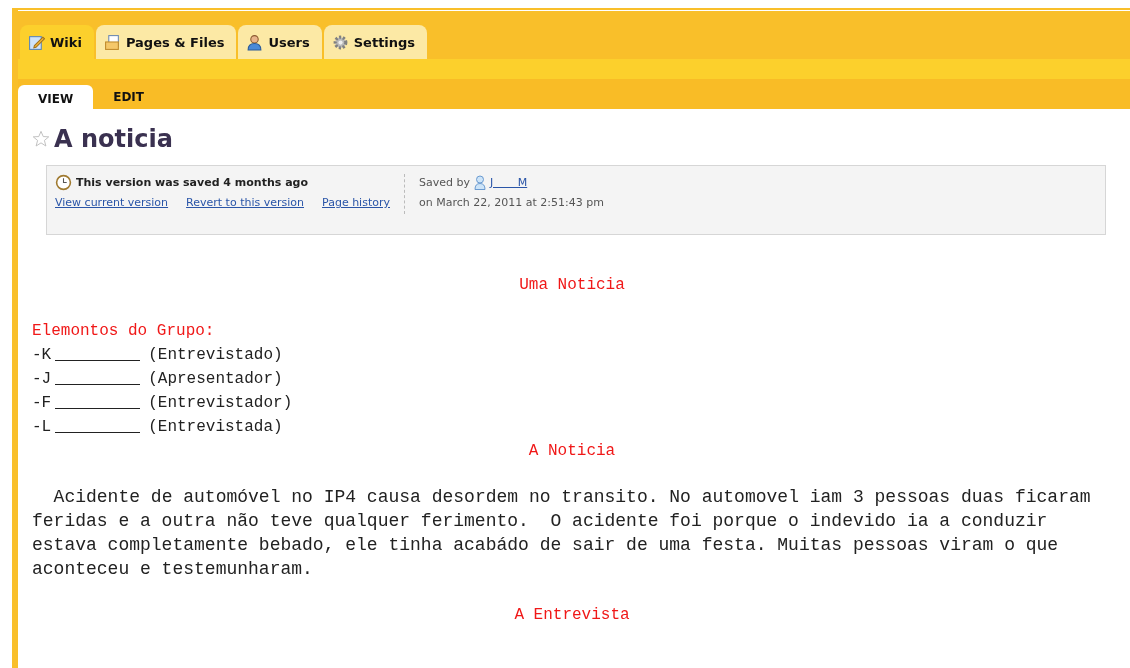  What do you see at coordinates (340, 42) in the screenshot?
I see `gear-icon` at bounding box center [340, 42].